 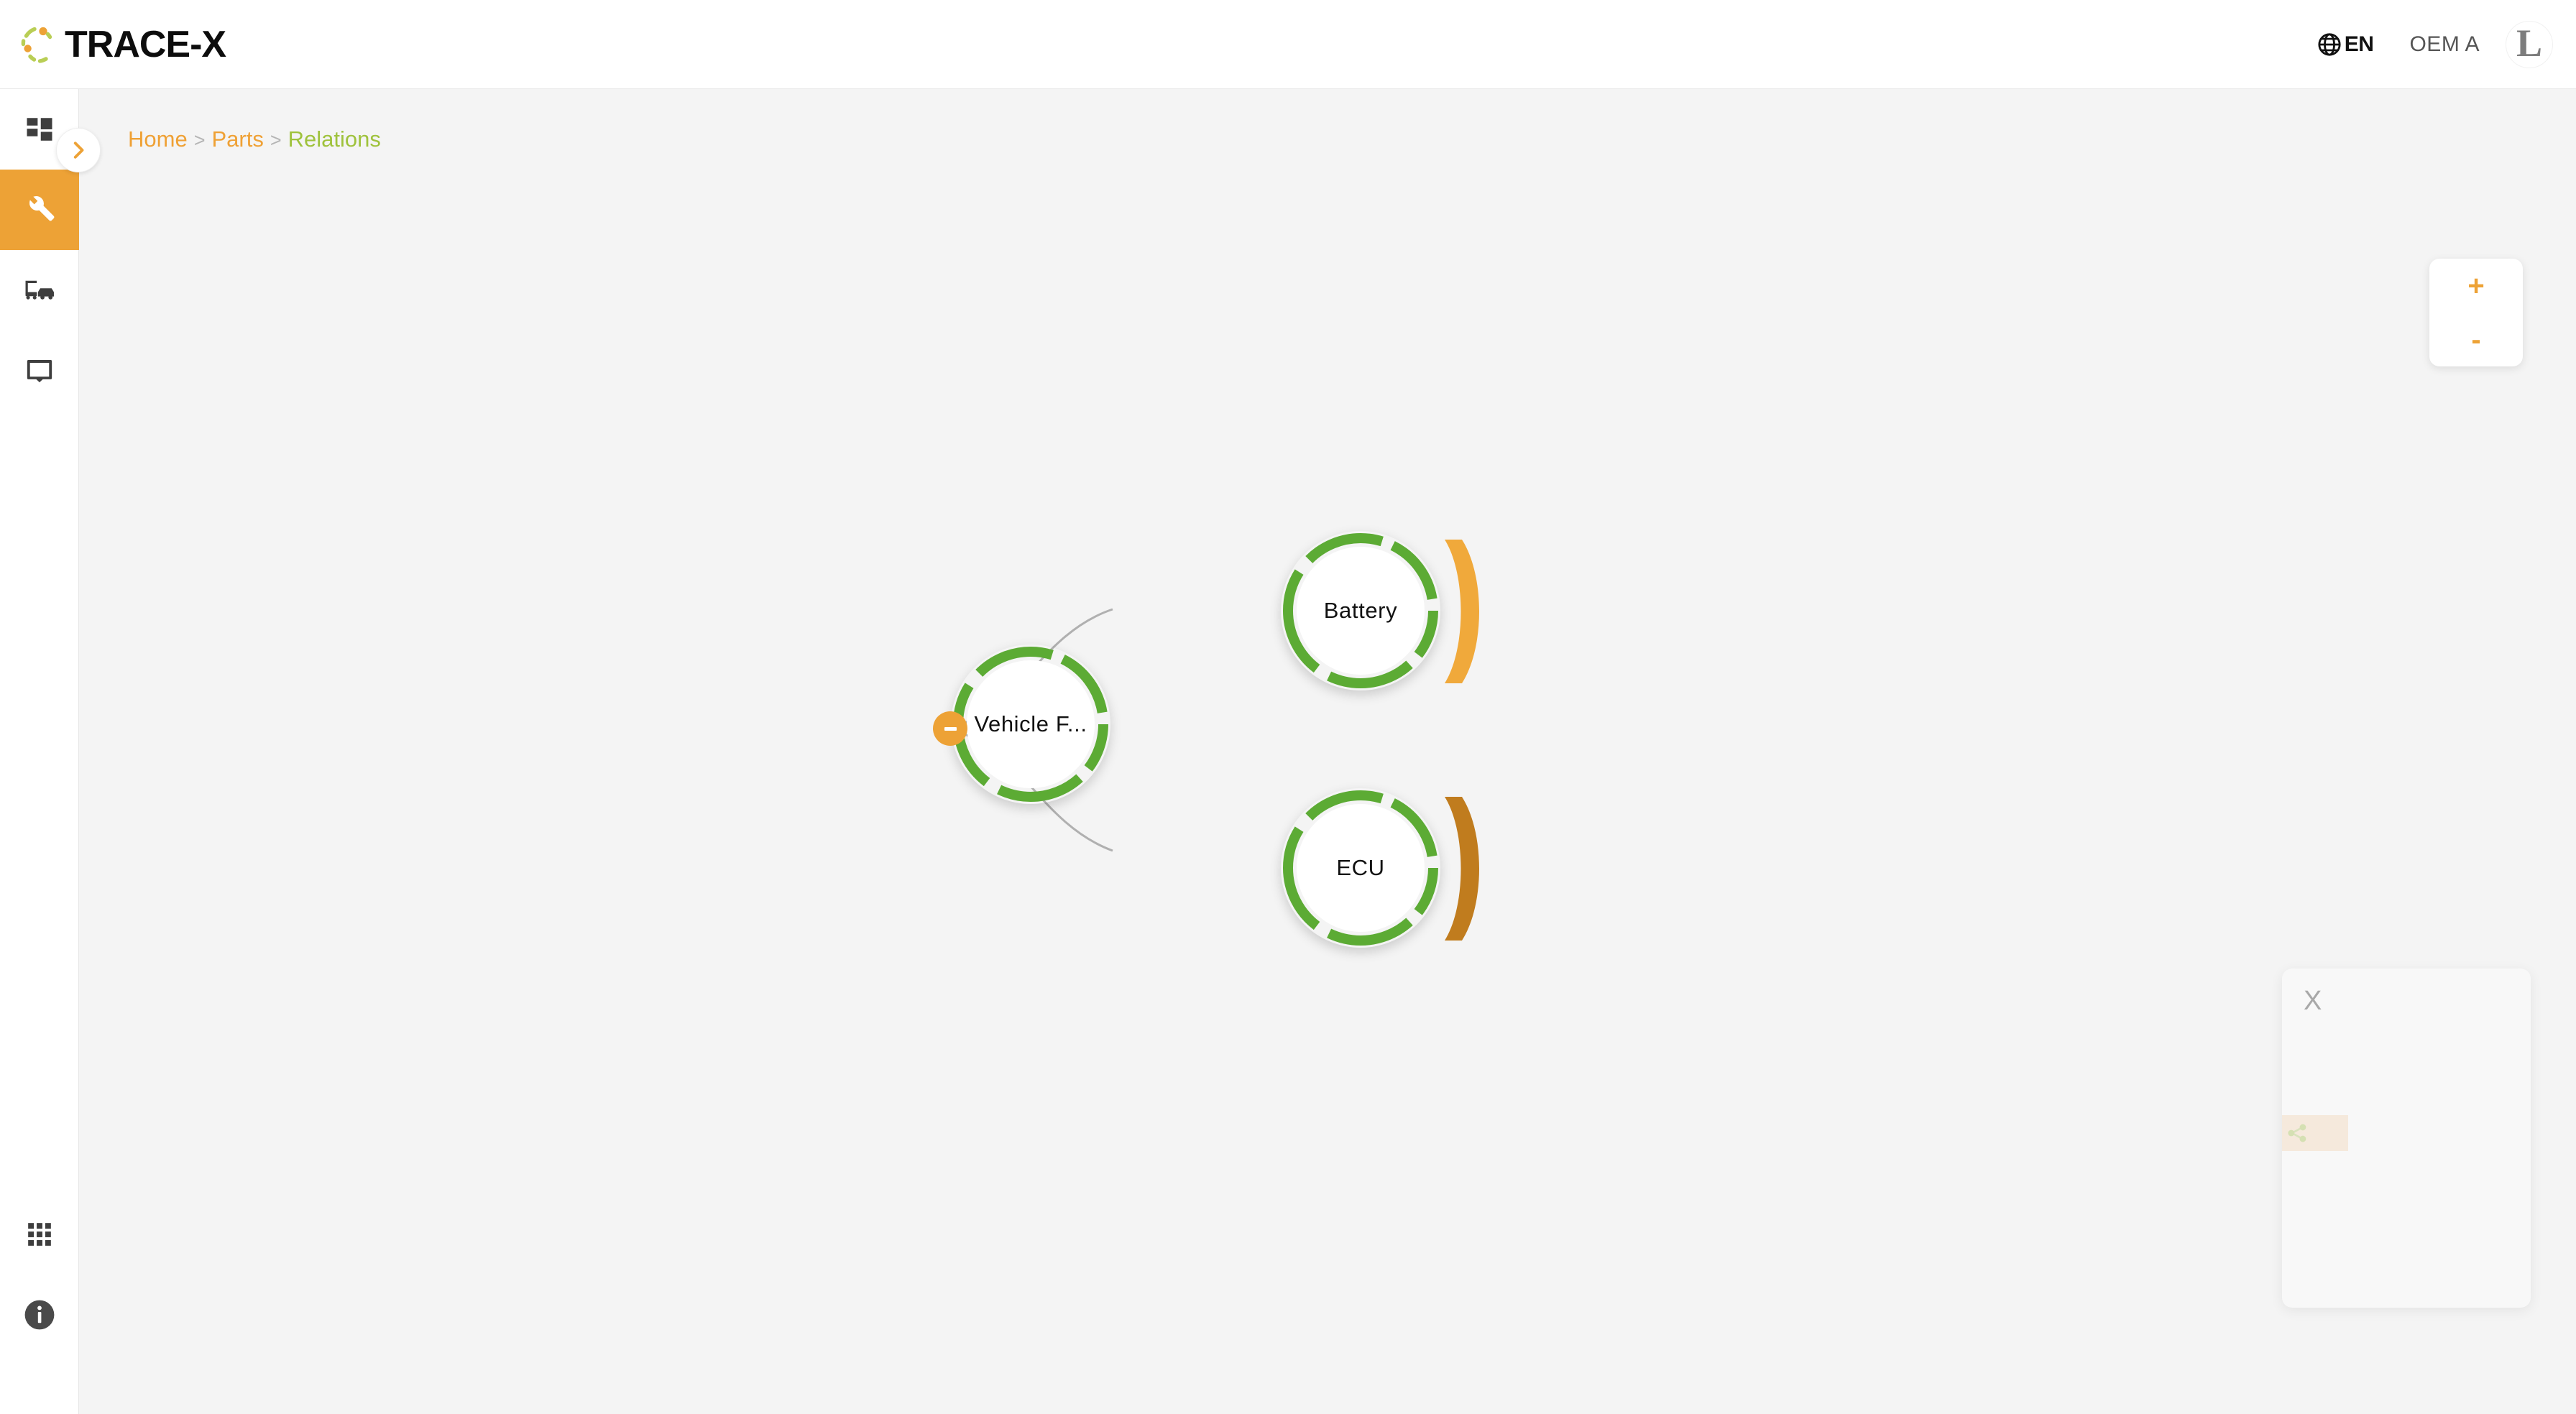 What do you see at coordinates (145, 44) in the screenshot?
I see `brand-wordmark: TRACE-X` at bounding box center [145, 44].